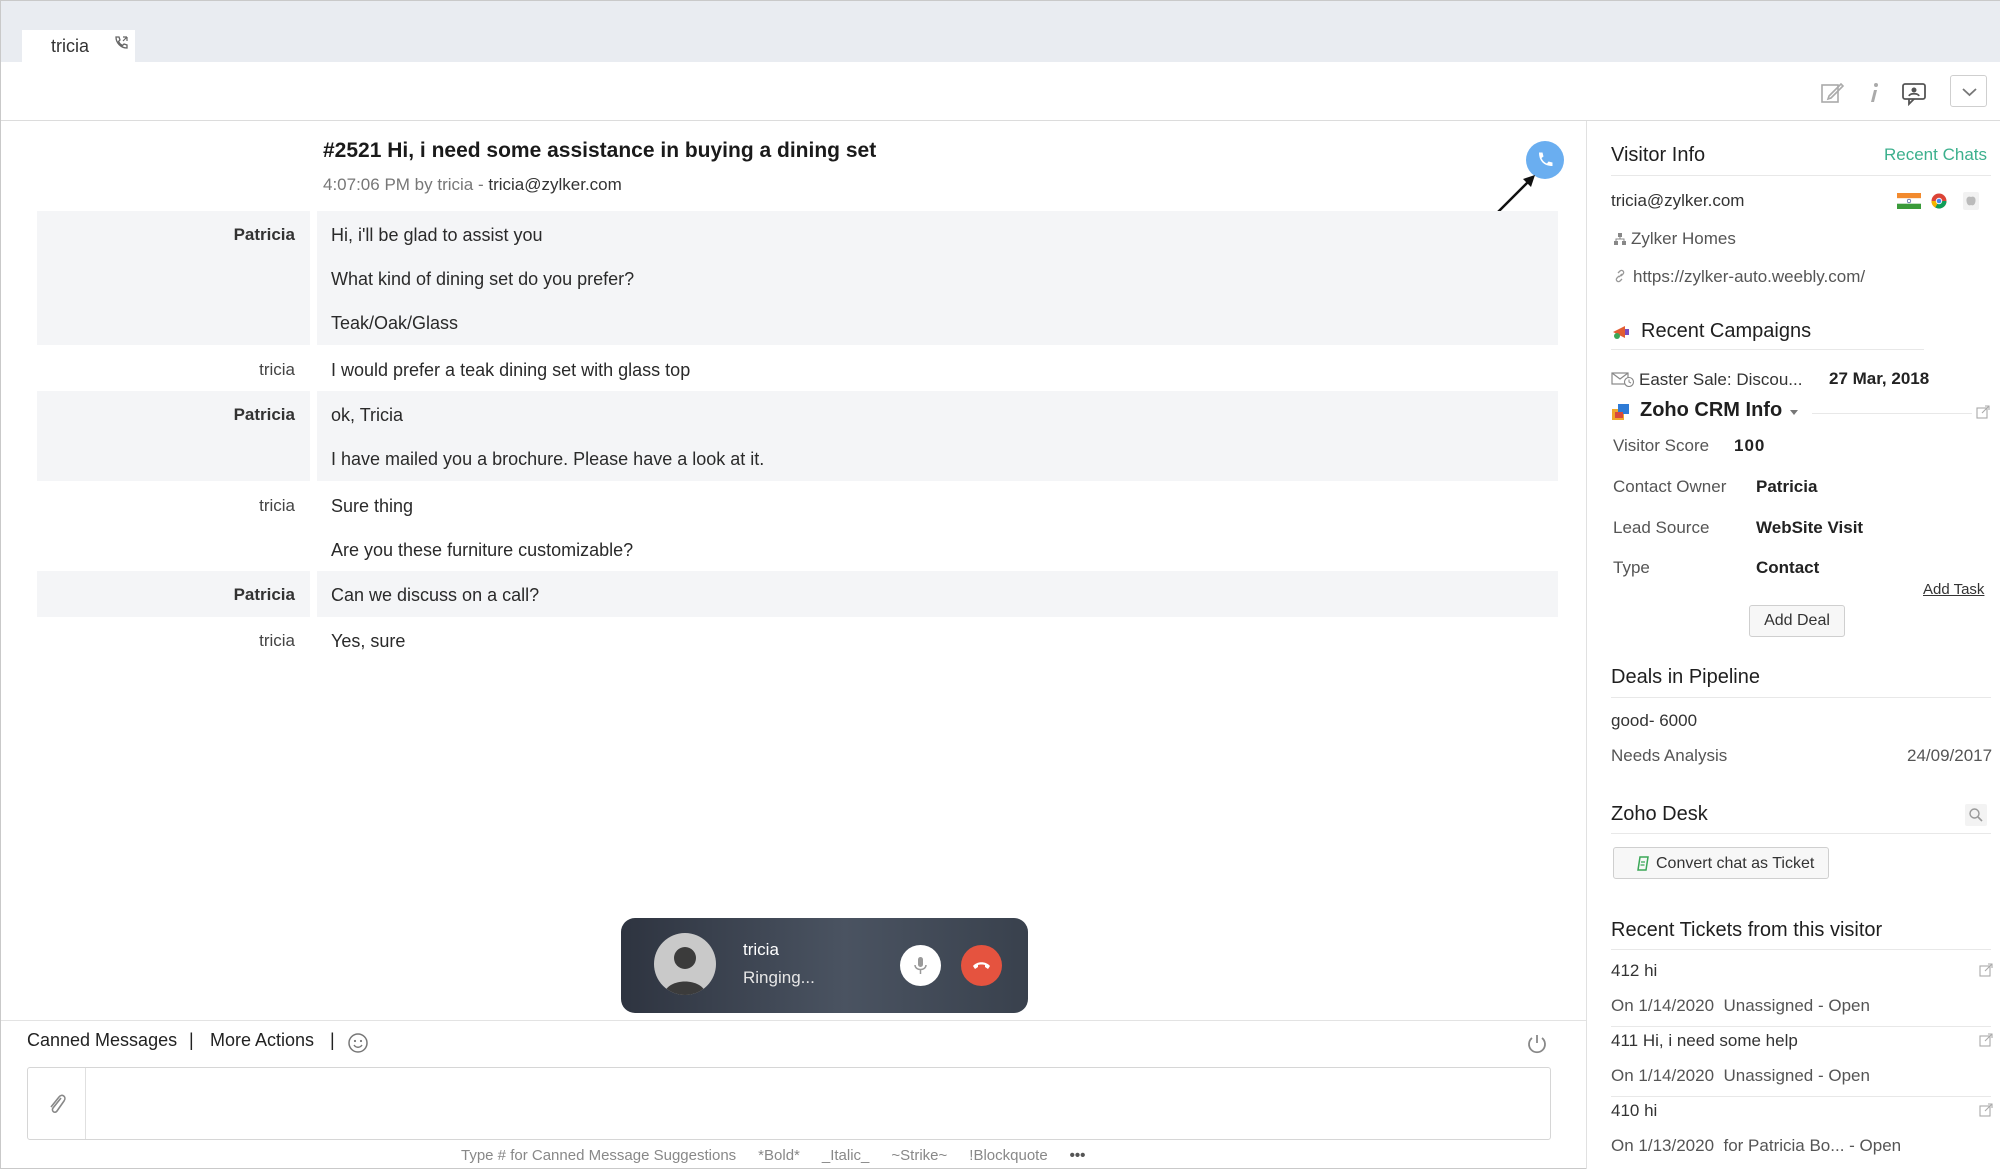  Describe the element at coordinates (1000, 31) in the screenshot. I see `tab-bar: tricia` at that location.